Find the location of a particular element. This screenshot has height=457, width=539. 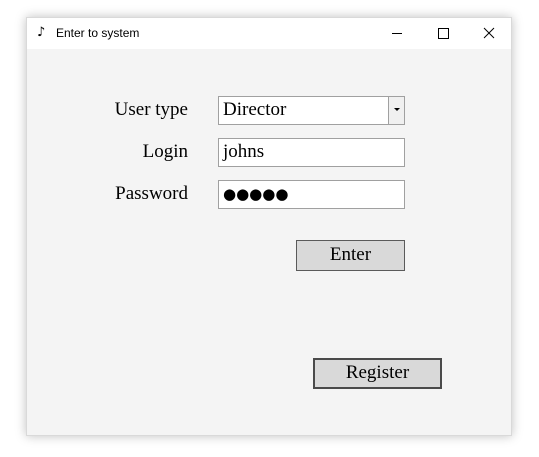

user-type-label: User type is located at coordinates (151, 109).